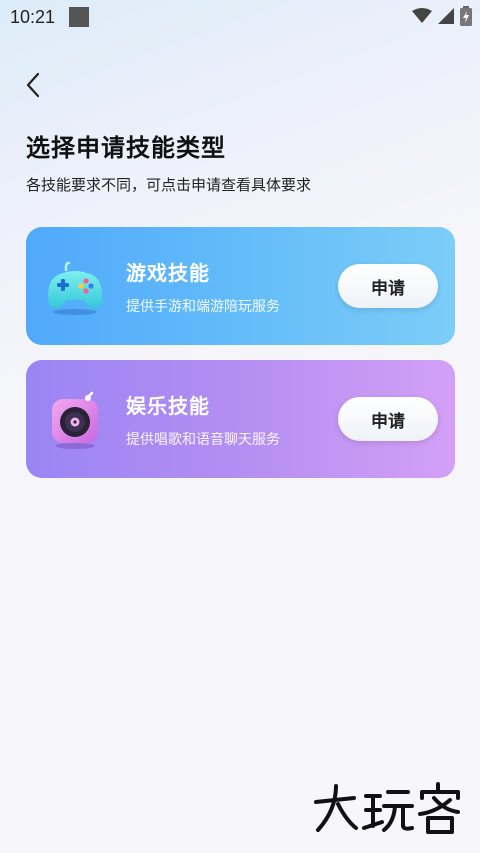 This screenshot has height=853, width=480. I want to click on status-time: 10:21, so click(33, 16).